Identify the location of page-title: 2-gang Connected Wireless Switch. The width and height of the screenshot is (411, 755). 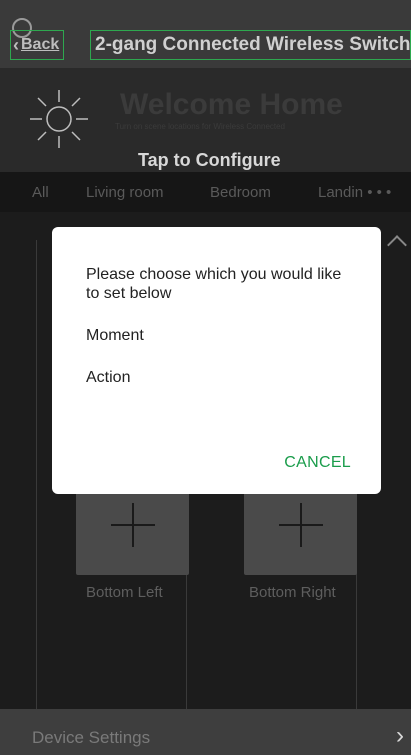
(250, 45).